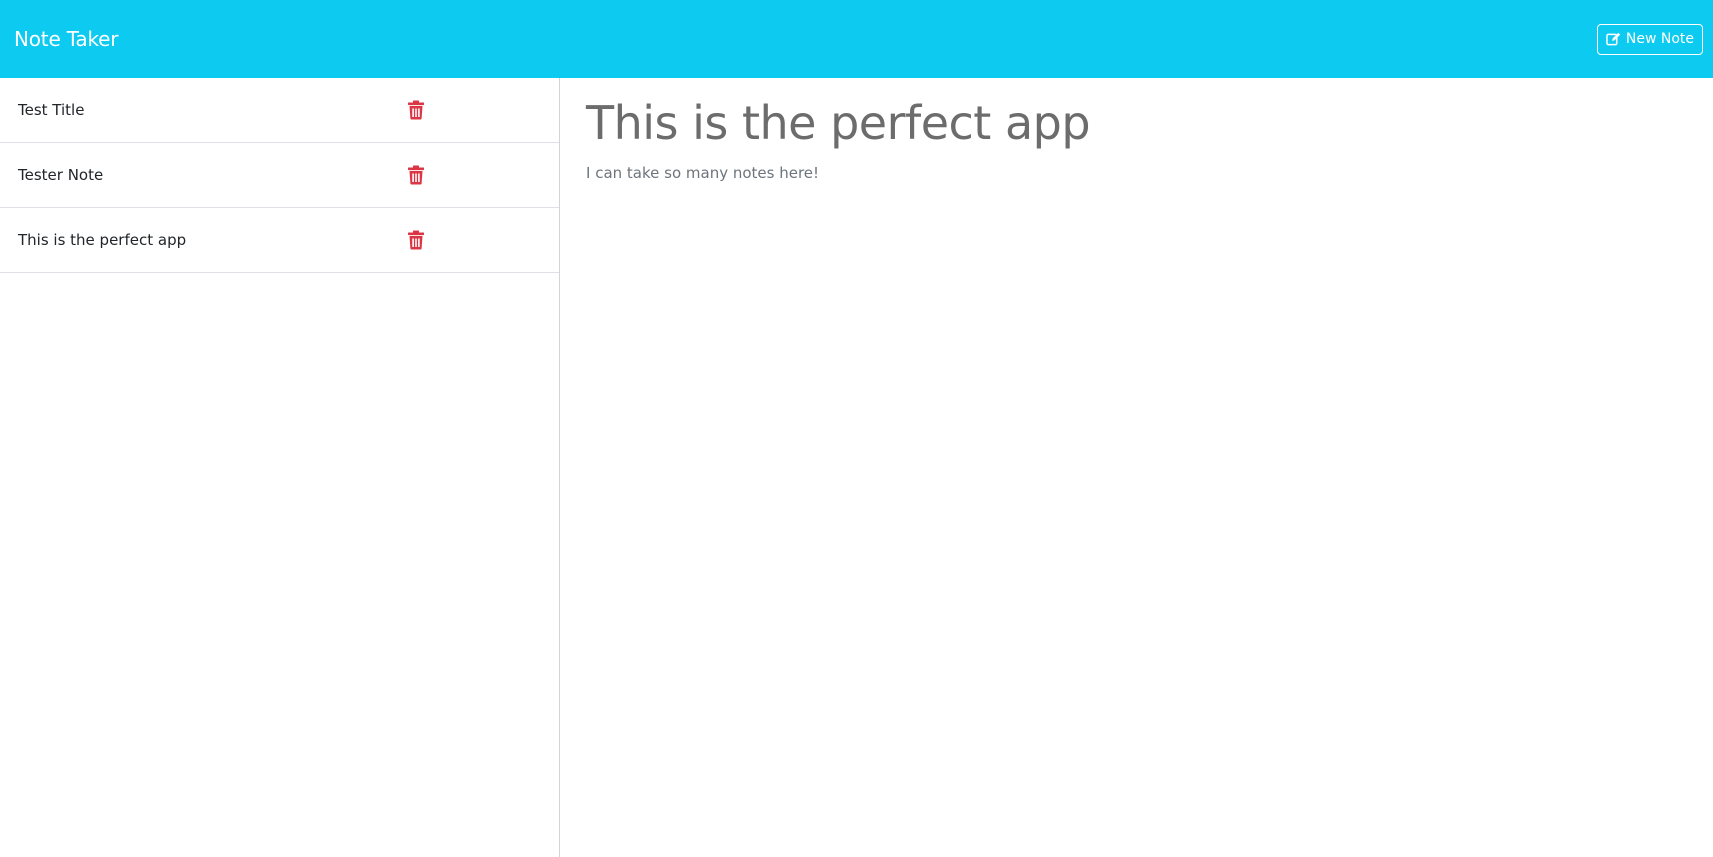 The image size is (1713, 857). Describe the element at coordinates (61, 175) in the screenshot. I see `note-title: Tester Note` at that location.